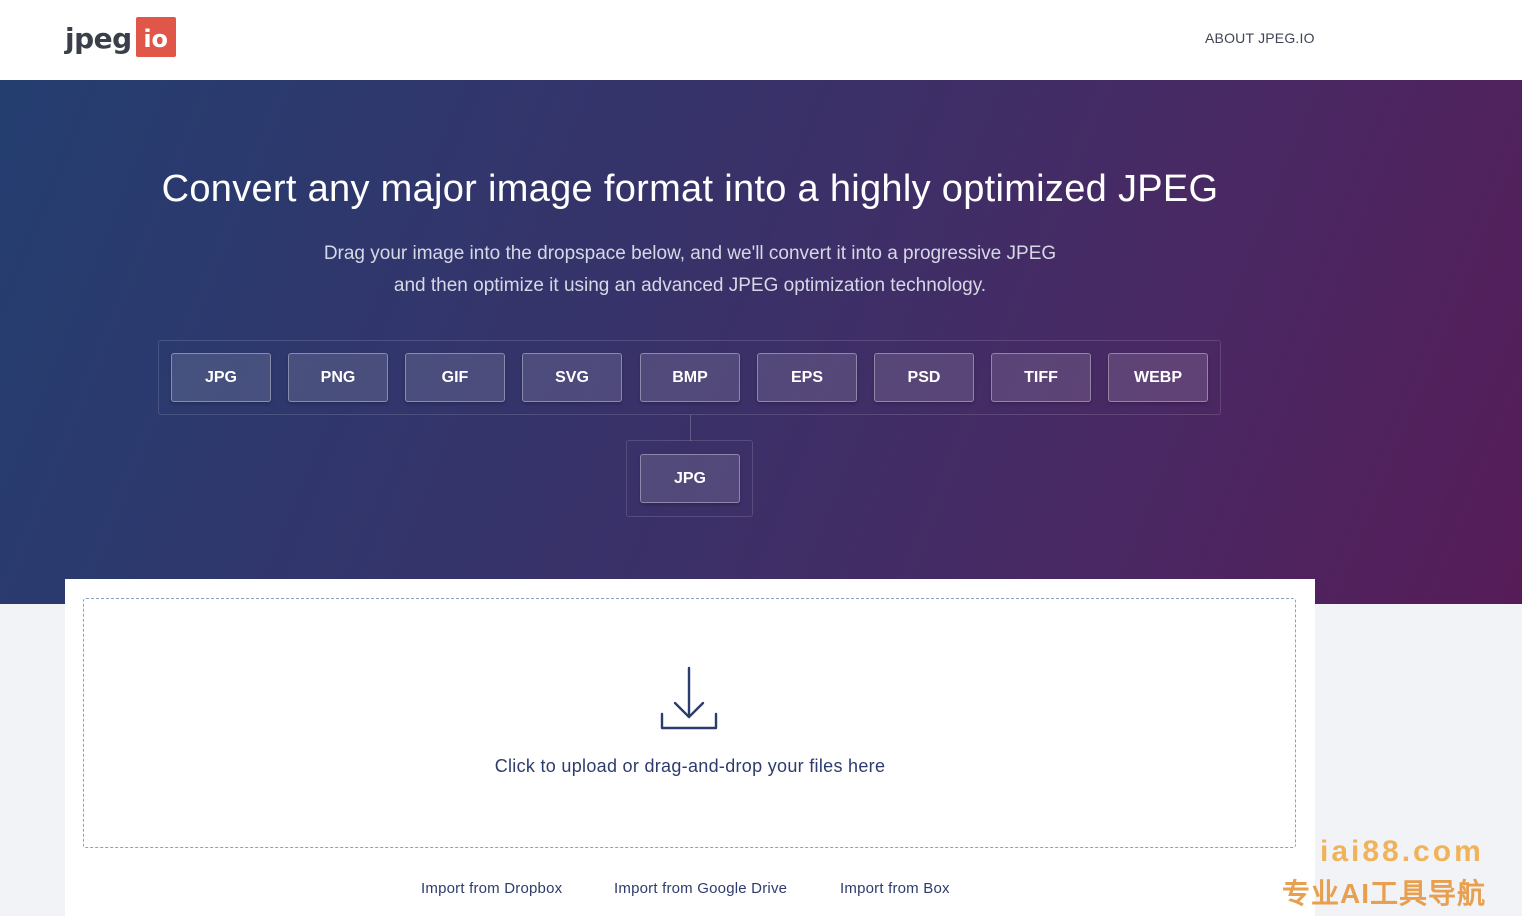 Image resolution: width=1522 pixels, height=916 pixels. I want to click on logo-badge: io, so click(155, 37).